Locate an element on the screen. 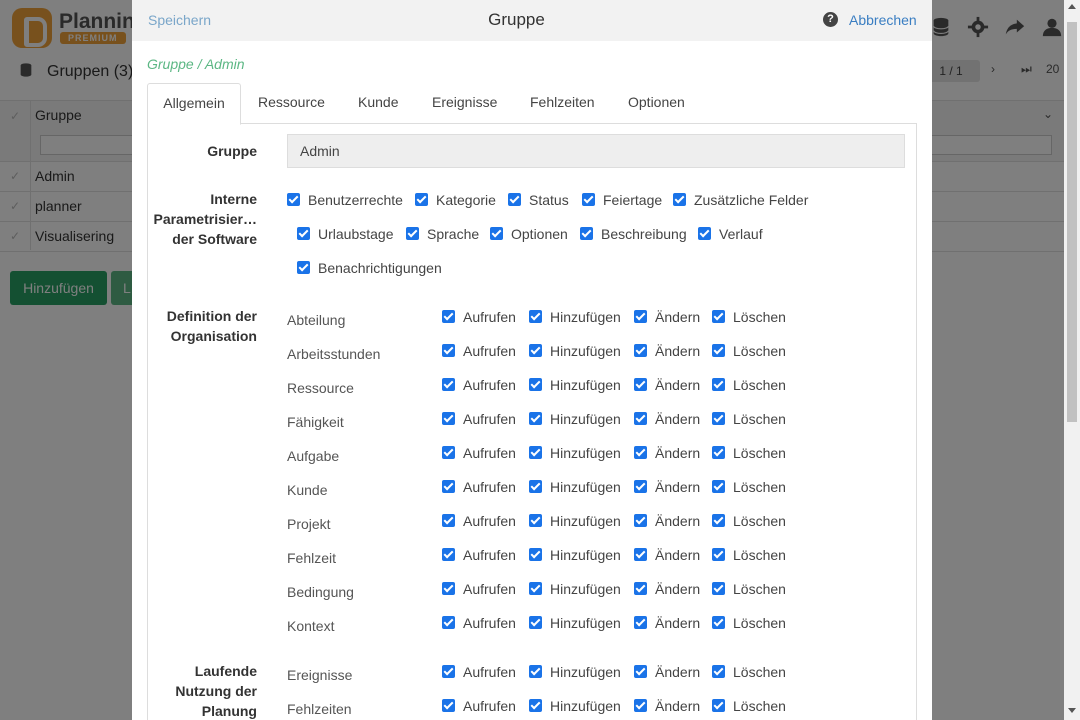 Image resolution: width=1080 pixels, height=720 pixels. permission-row-label: Fehlzeit is located at coordinates (312, 558).